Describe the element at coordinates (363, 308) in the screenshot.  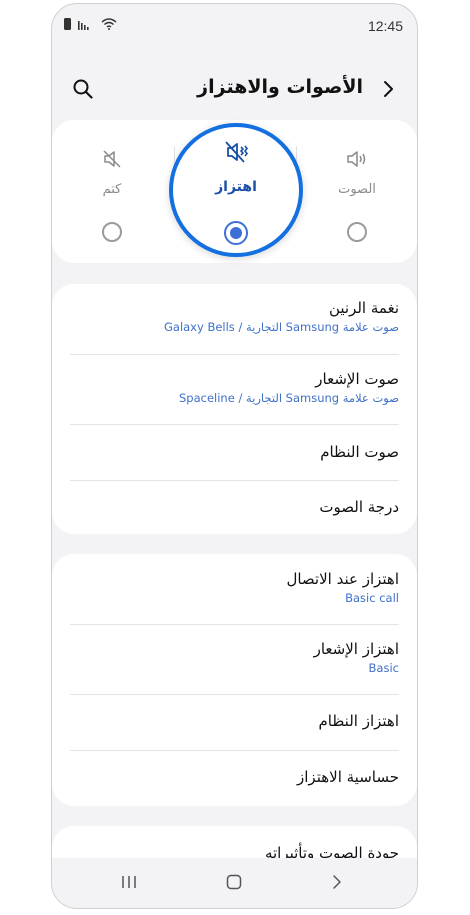
I see `ringtone-title: نغمة الرنين` at that location.